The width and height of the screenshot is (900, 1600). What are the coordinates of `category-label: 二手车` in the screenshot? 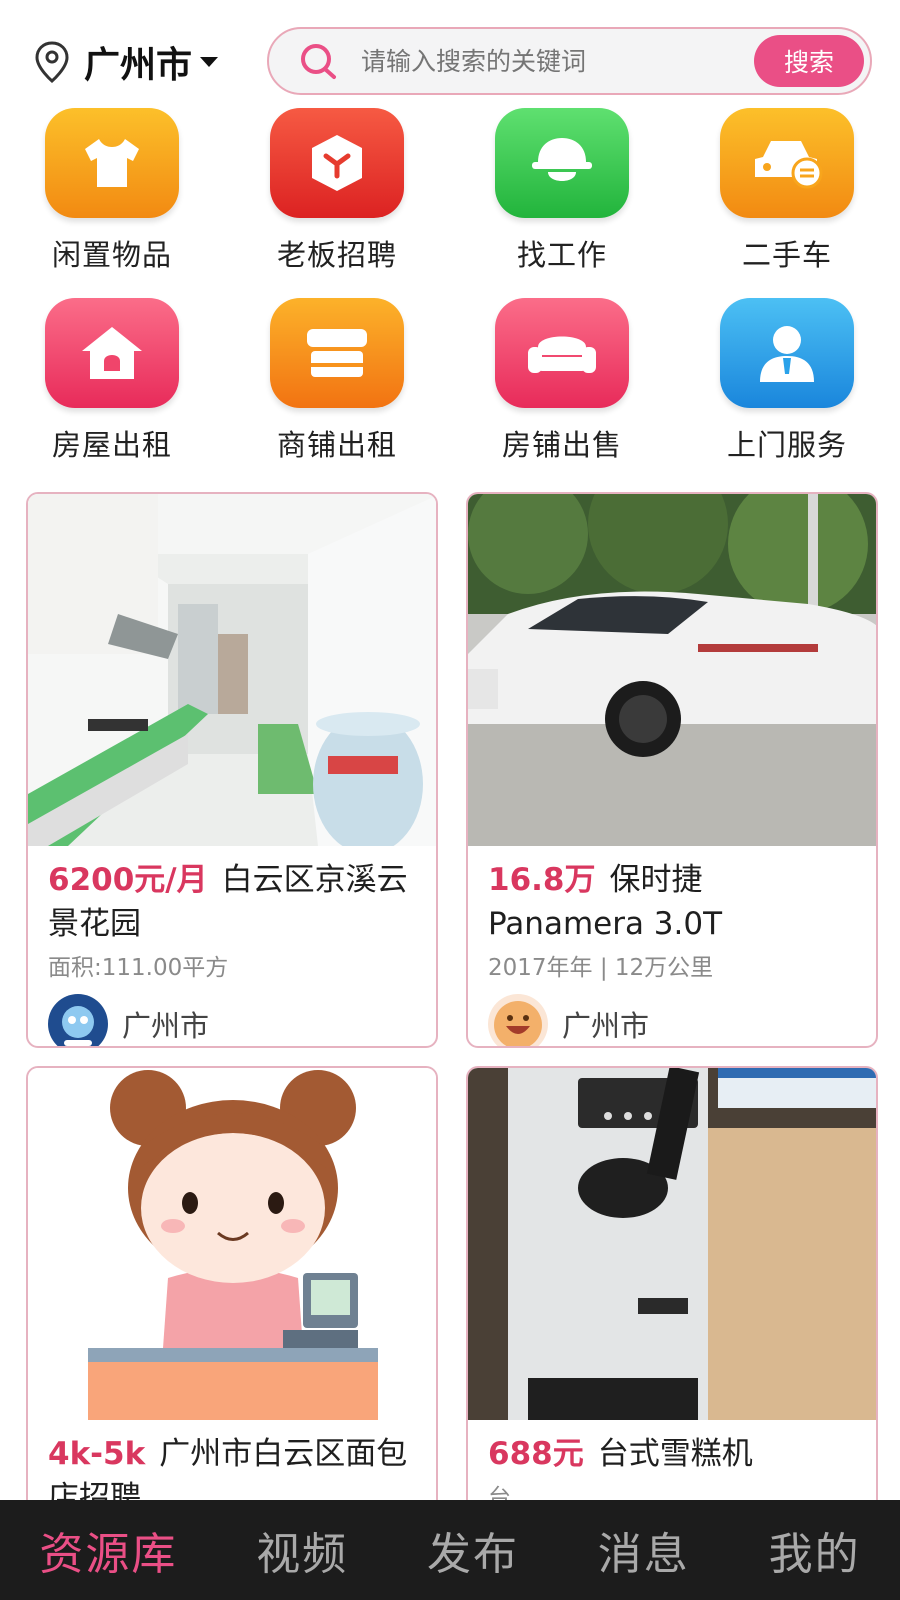 It's located at (786, 255).